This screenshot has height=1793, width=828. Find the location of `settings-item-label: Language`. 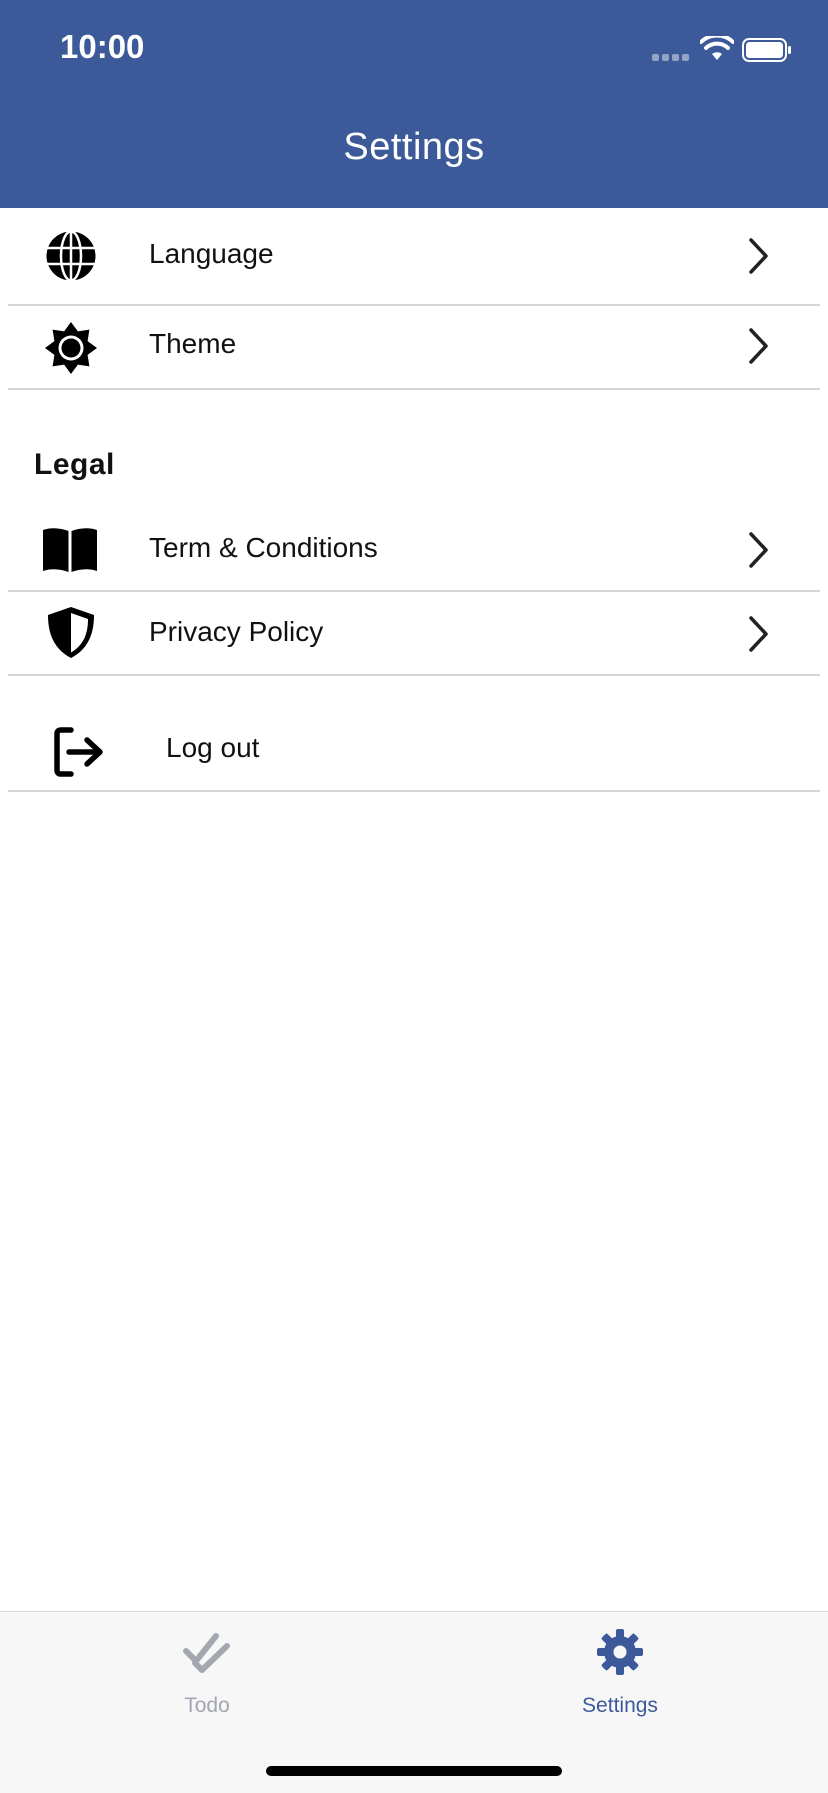

settings-item-label: Language is located at coordinates (211, 253).